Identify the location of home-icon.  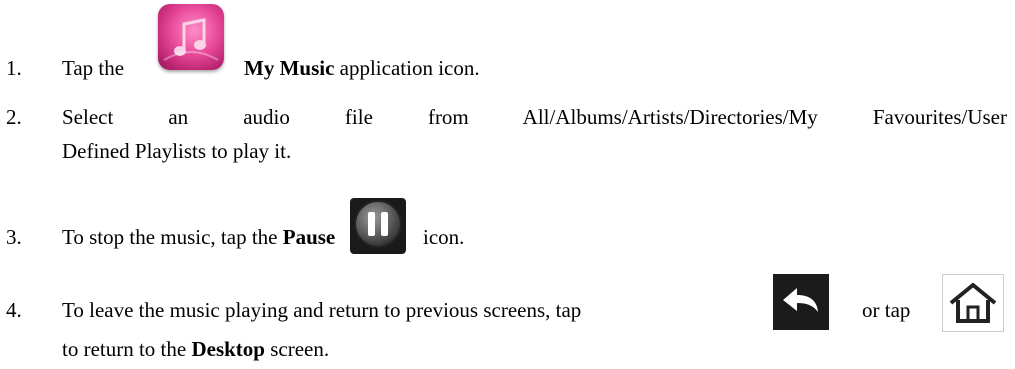
(973, 303).